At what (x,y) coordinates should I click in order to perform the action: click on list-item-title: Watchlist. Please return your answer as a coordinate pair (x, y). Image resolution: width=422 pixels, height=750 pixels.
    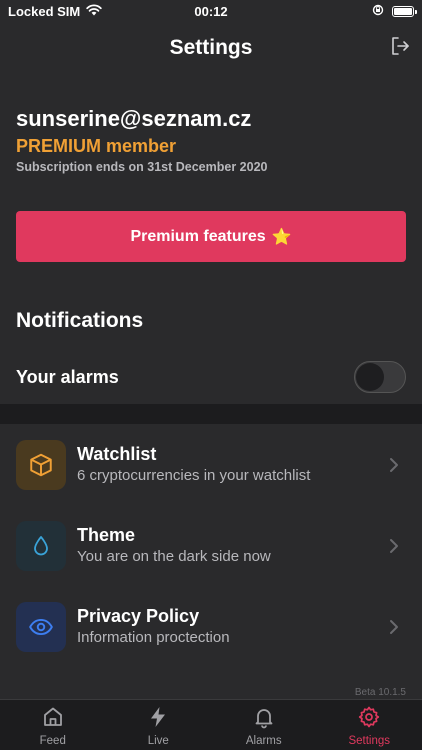
    Looking at the image, I should click on (117, 453).